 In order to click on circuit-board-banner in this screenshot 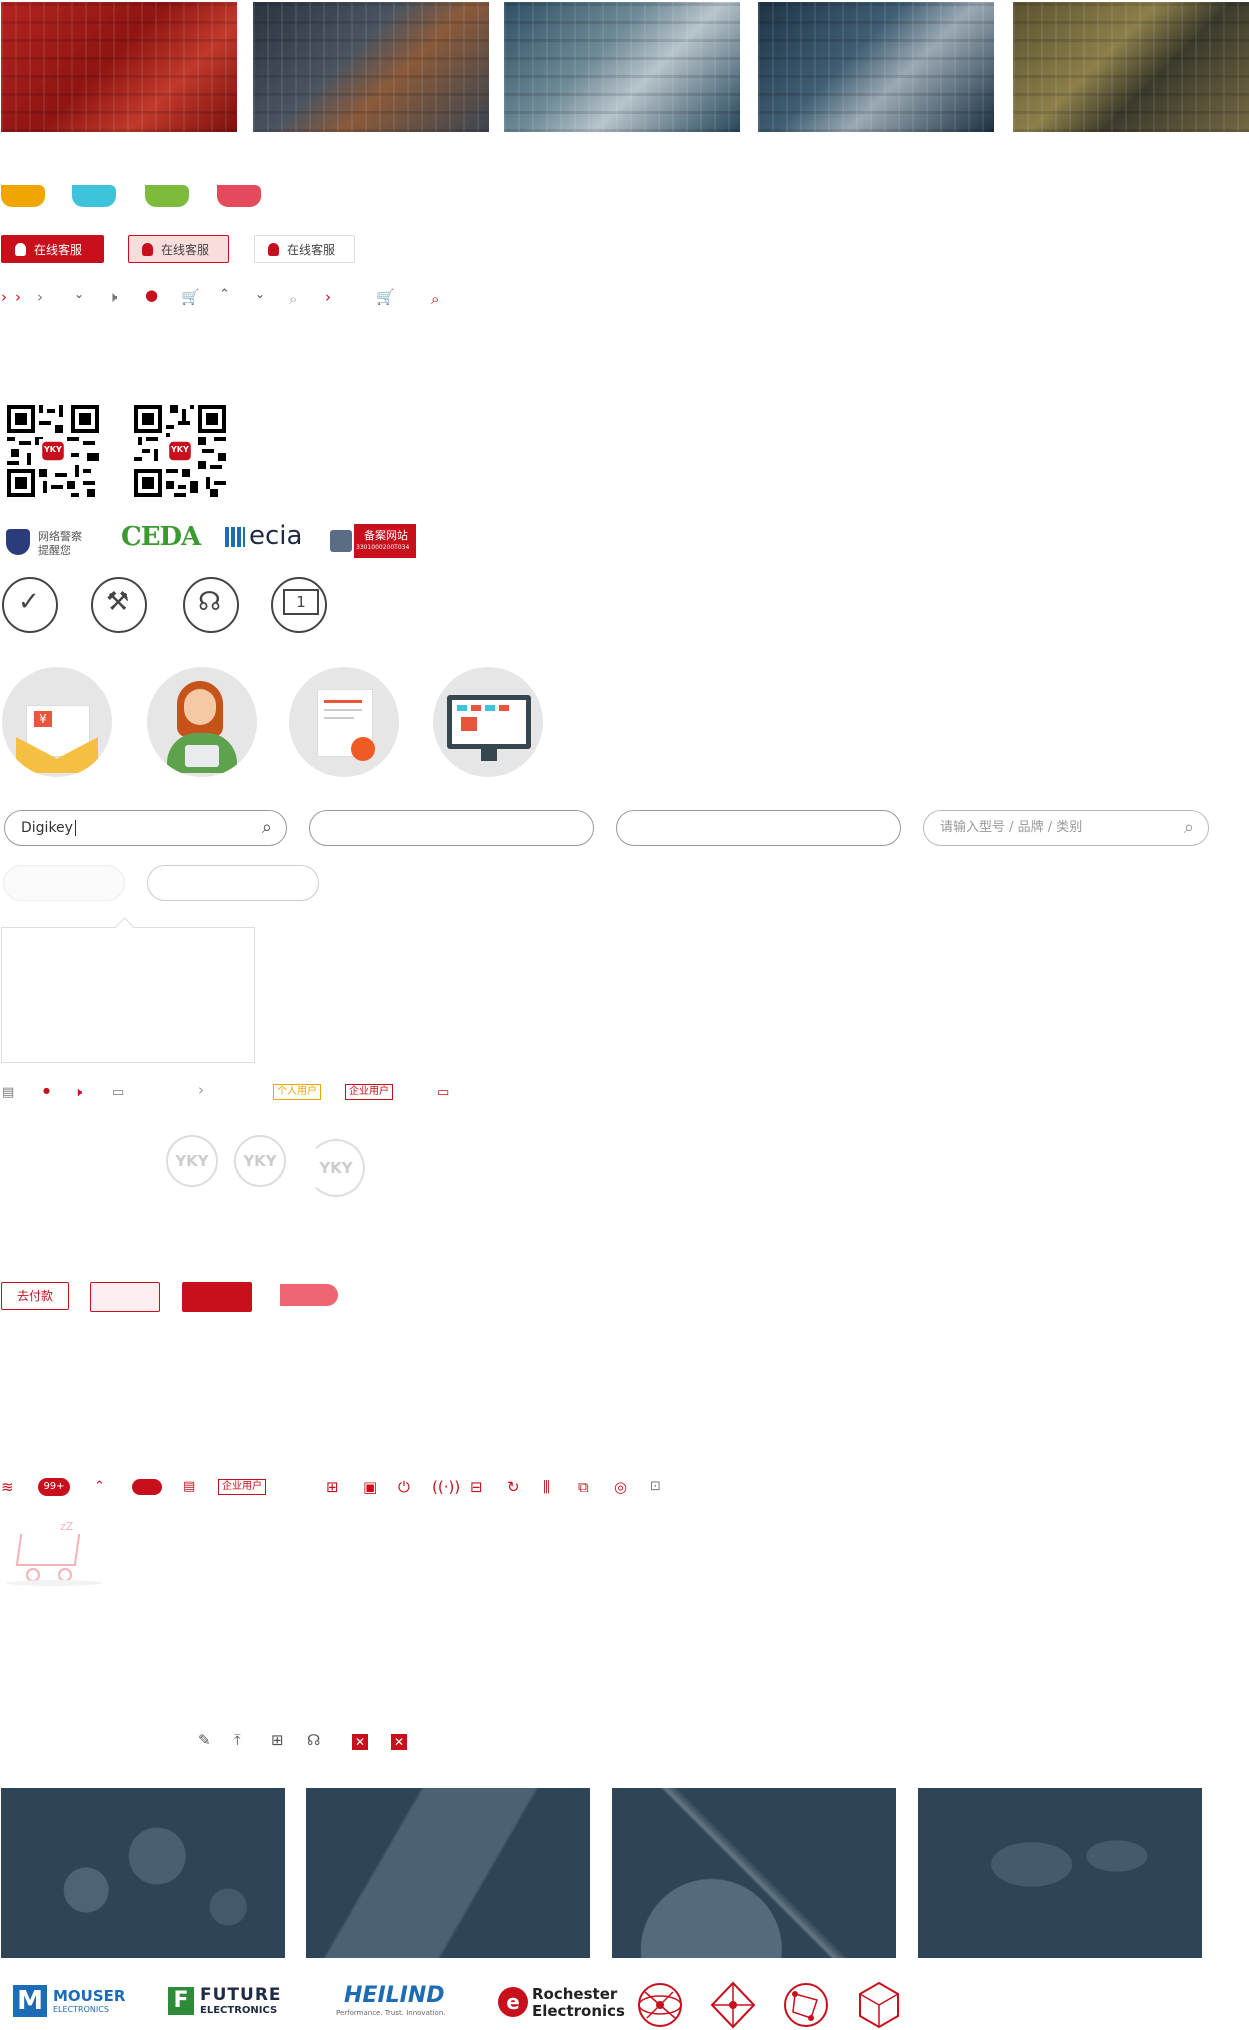, I will do `click(1131, 67)`.